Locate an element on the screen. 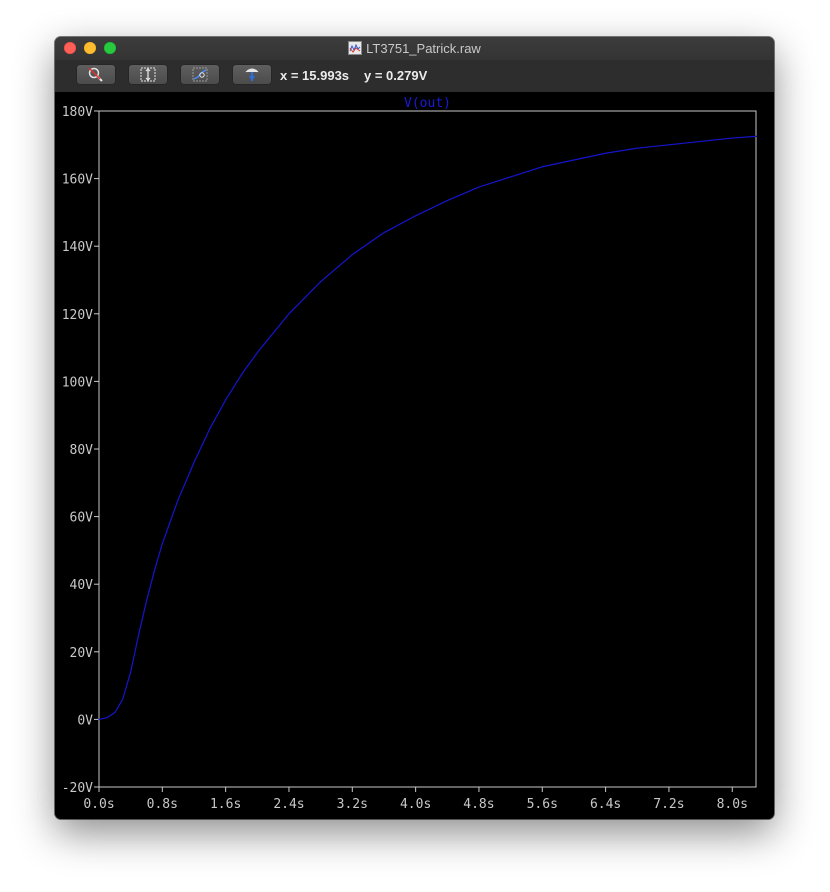 The height and width of the screenshot is (892, 830). y-tick-label: 140V is located at coordinates (77, 247).